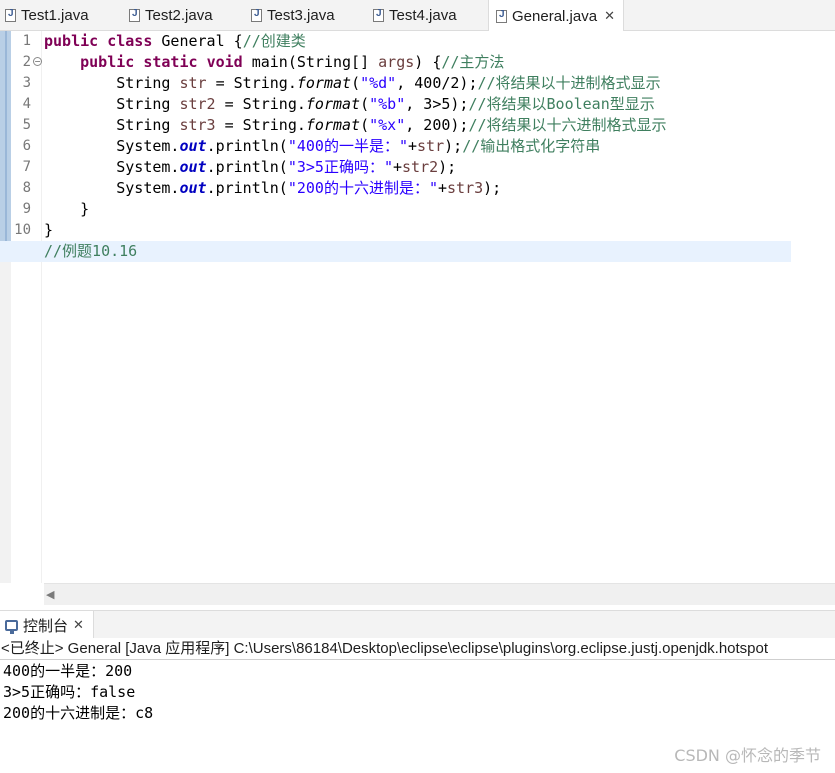  I want to click on code-token: //将结果以Boolean型显示, so click(561, 104).